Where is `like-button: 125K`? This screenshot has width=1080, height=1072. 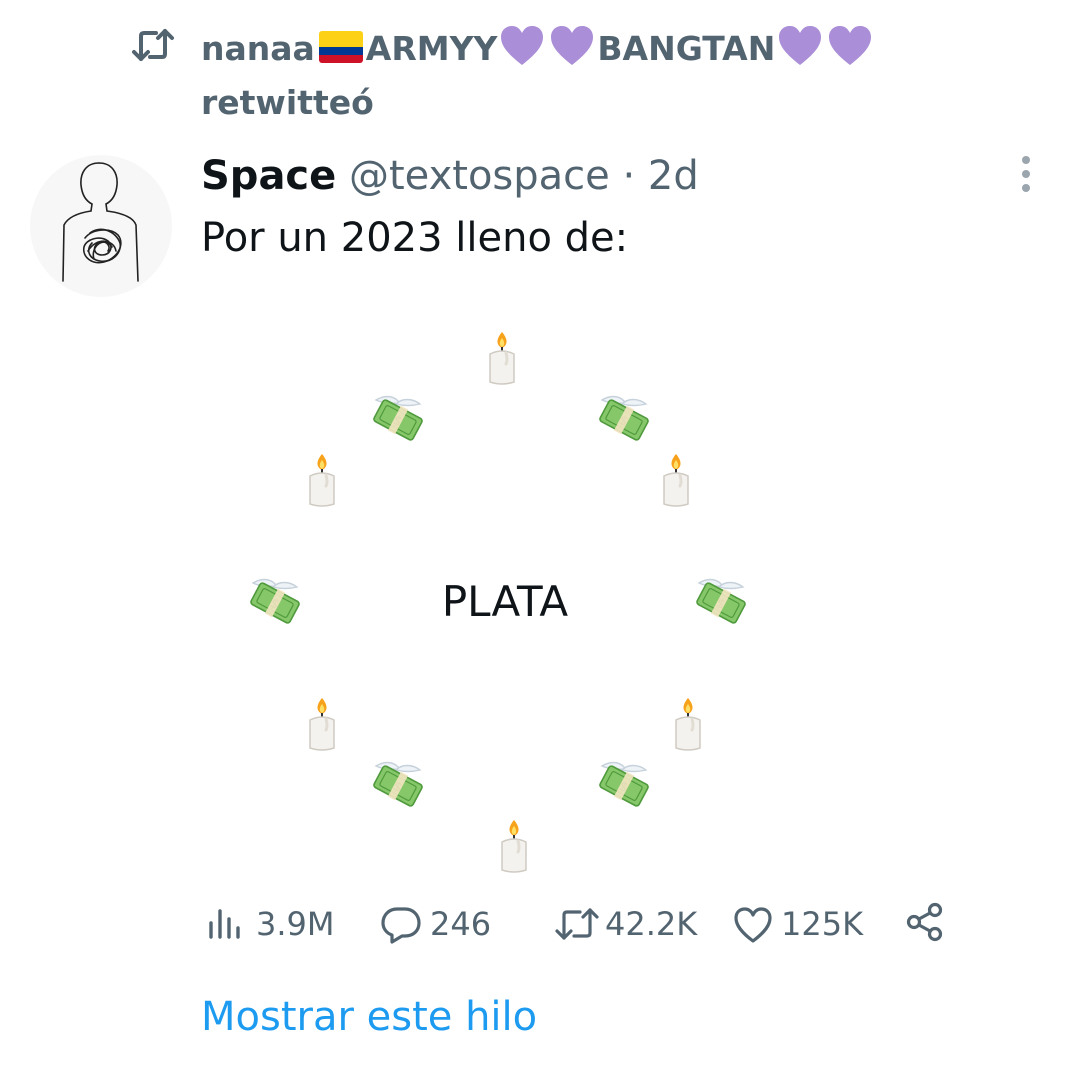 like-button: 125K is located at coordinates (798, 924).